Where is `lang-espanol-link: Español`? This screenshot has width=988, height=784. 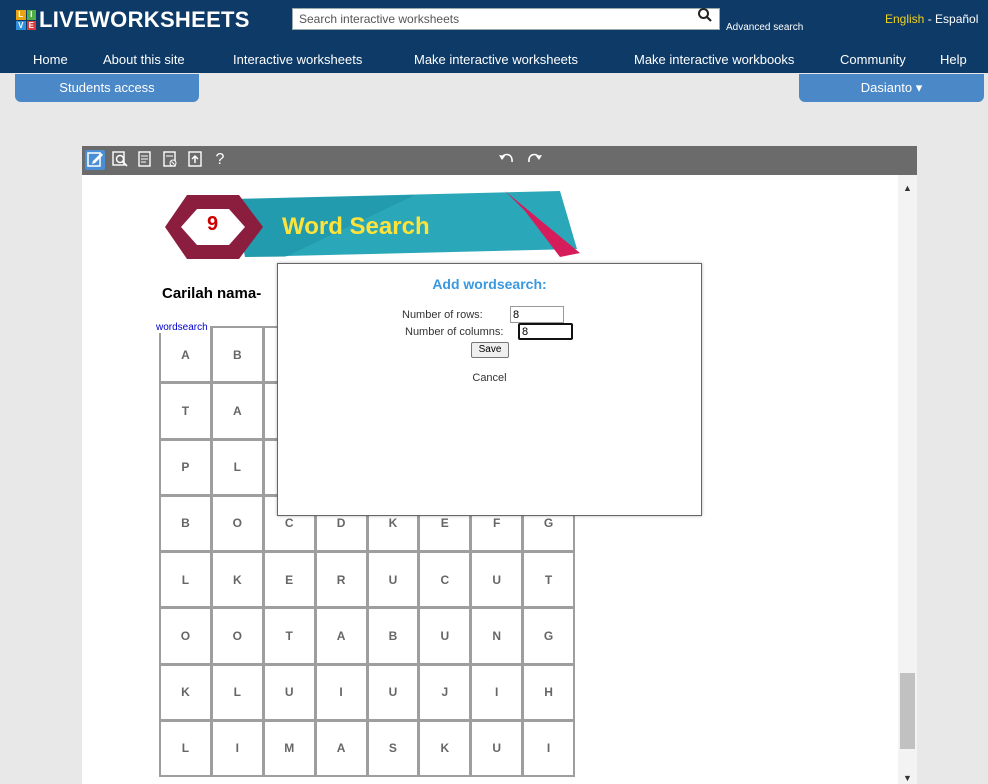
lang-espanol-link: Español is located at coordinates (956, 19).